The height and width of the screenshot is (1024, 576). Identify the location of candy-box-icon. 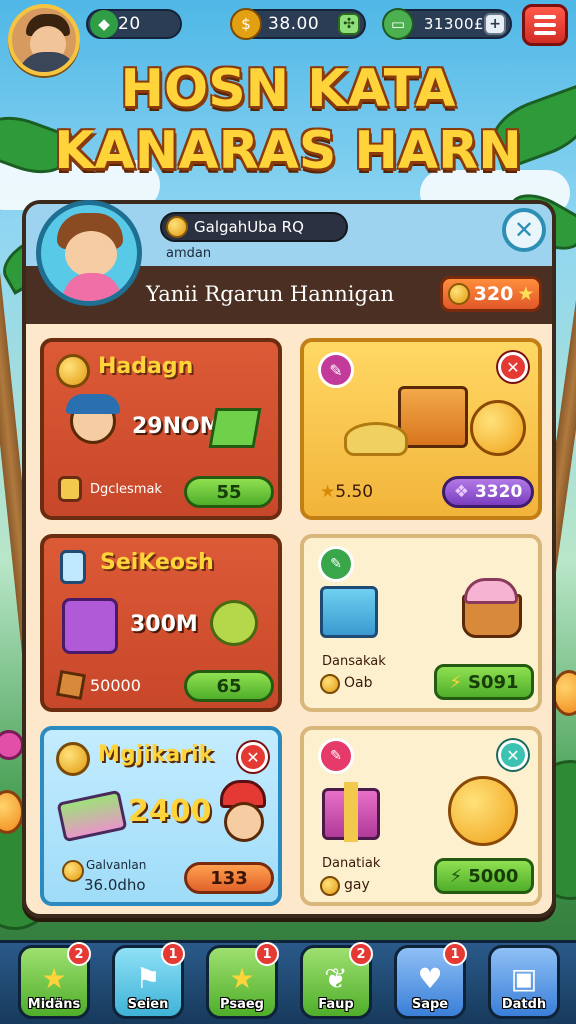
(92, 816).